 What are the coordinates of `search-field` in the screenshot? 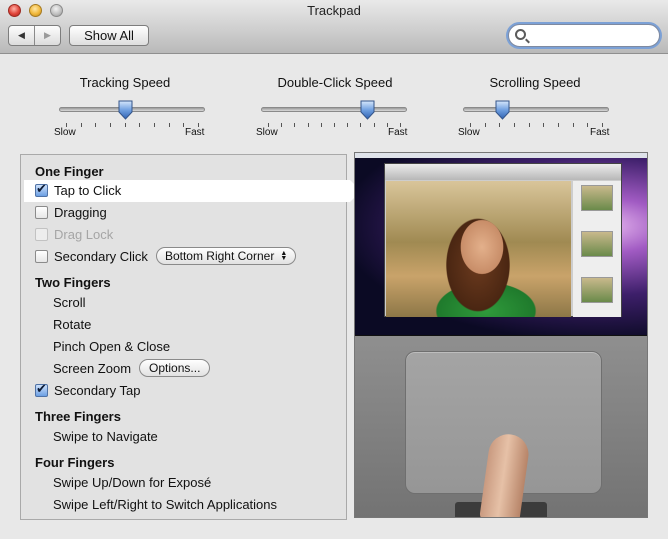 It's located at (584, 35).